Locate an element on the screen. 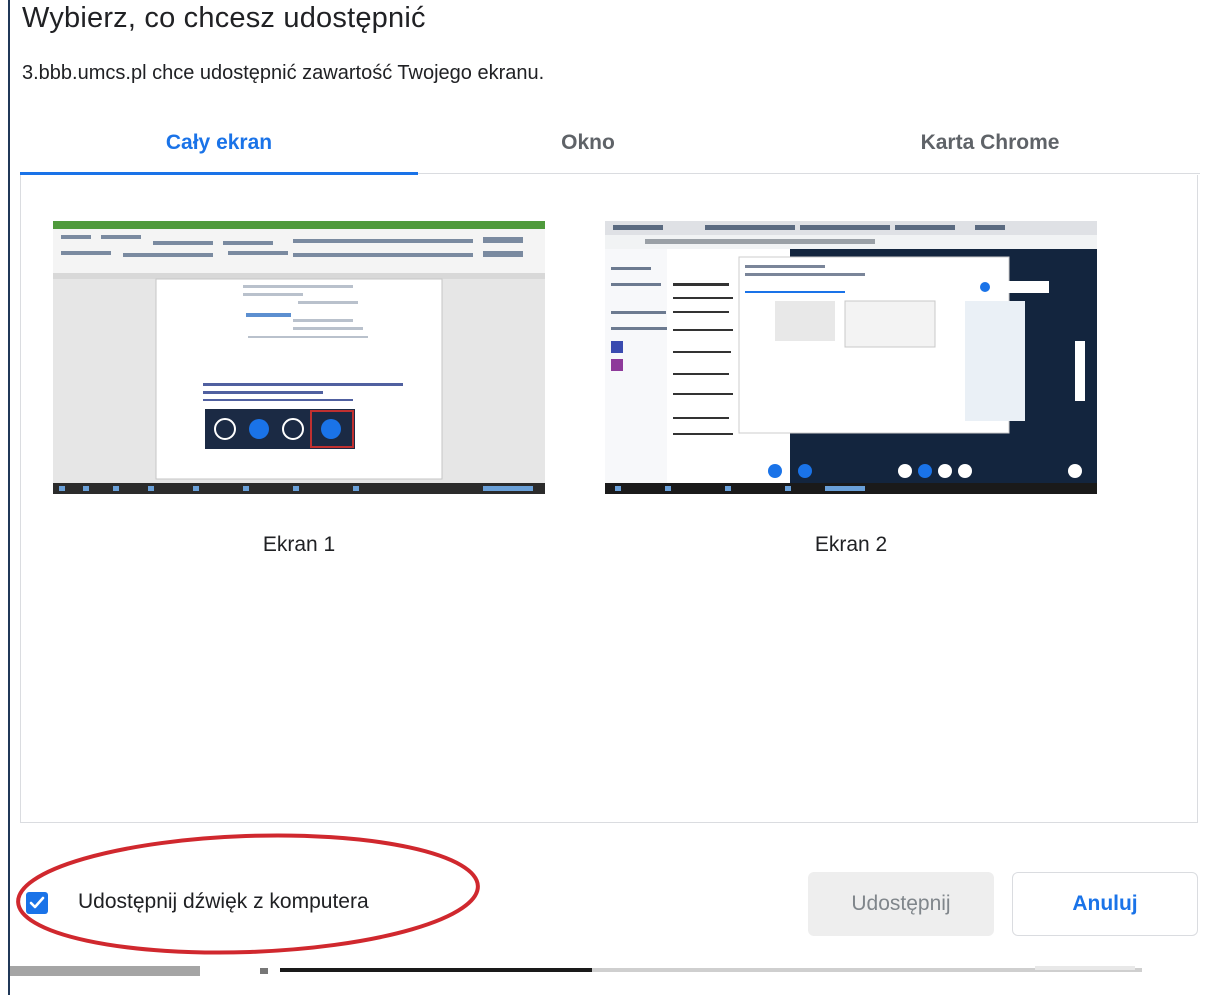  background-window-strip is located at coordinates (615, 977).